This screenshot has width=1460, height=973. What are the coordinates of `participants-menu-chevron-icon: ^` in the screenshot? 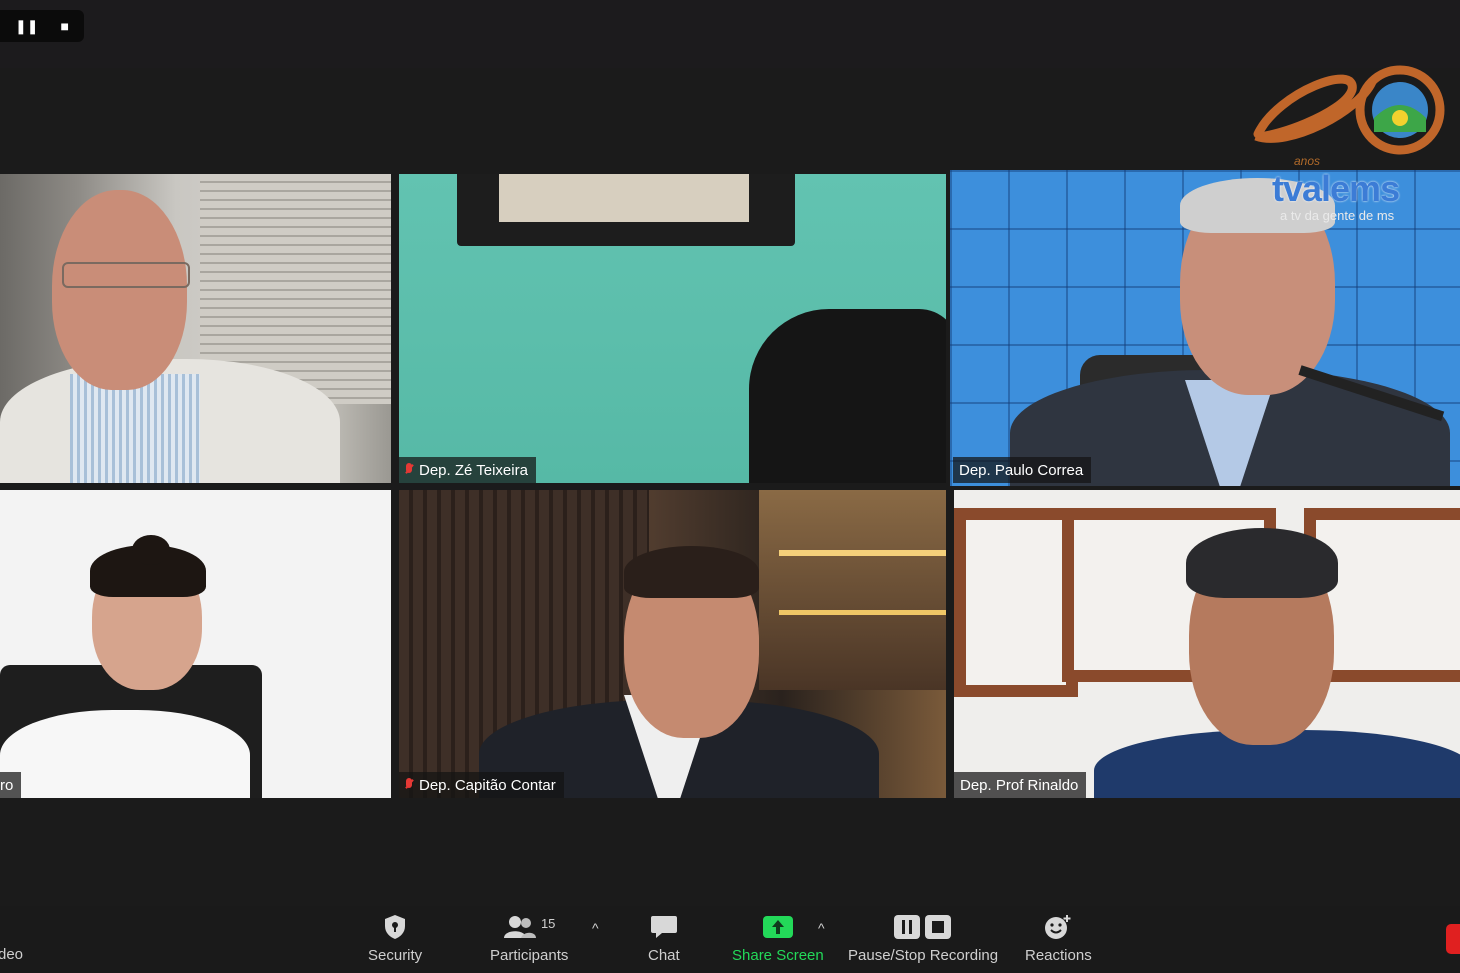 It's located at (595, 928).